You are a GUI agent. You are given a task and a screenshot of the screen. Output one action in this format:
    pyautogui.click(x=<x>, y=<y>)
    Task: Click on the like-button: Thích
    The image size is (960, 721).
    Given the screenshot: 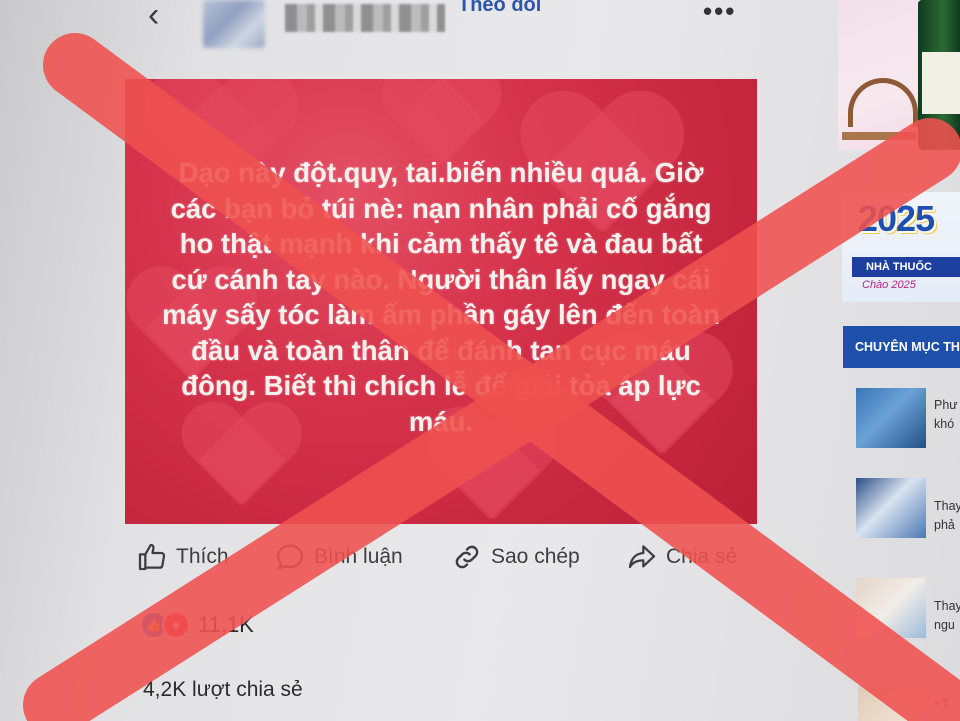 What is the action you would take?
    pyautogui.click(x=182, y=557)
    